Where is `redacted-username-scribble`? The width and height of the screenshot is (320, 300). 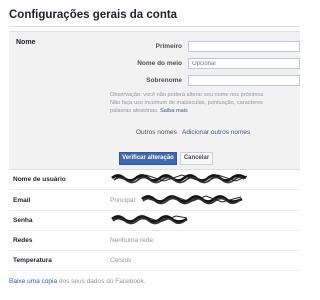 redacted-username-scribble is located at coordinates (179, 179).